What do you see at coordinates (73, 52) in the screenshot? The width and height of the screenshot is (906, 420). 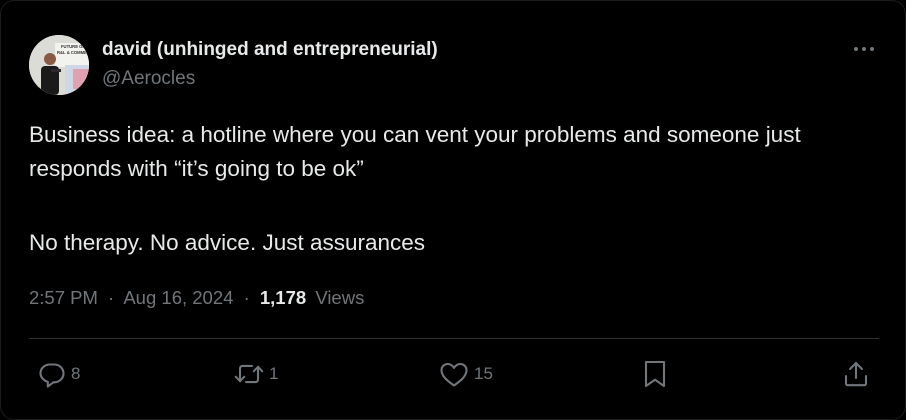 I see `svg-text: R&L & COMMER` at bounding box center [73, 52].